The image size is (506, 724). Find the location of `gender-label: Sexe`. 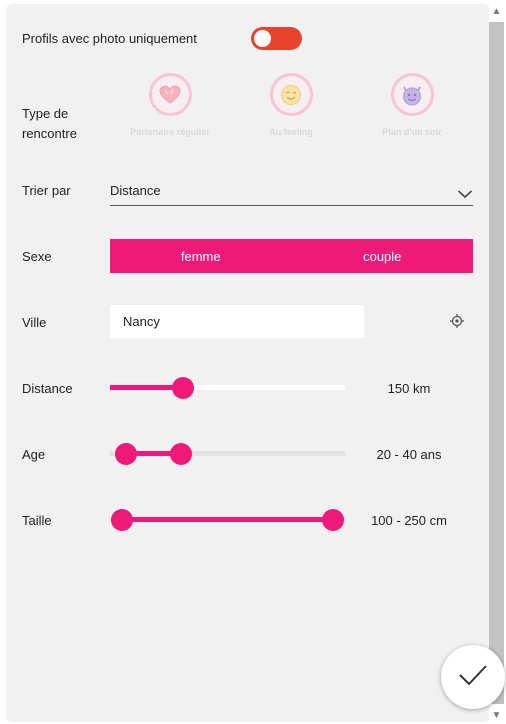

gender-label: Sexe is located at coordinates (37, 256).